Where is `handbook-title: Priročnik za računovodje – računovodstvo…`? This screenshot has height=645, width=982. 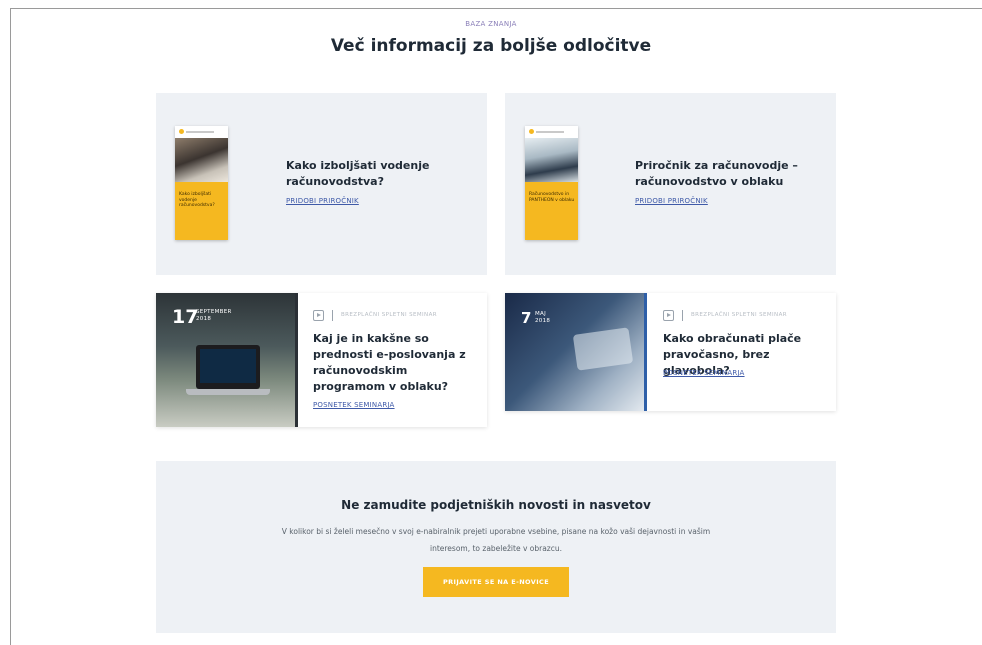
handbook-title: Priročnik za računovodje – računovodstvo… is located at coordinates (716, 173).